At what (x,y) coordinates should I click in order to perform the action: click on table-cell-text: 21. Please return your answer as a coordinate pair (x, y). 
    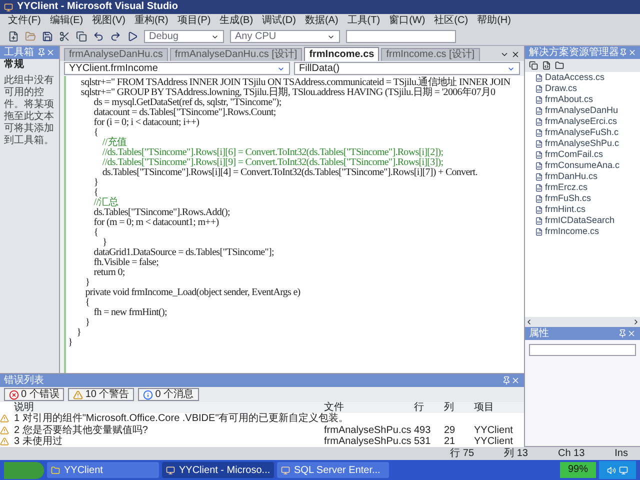
    Looking at the image, I should click on (450, 441).